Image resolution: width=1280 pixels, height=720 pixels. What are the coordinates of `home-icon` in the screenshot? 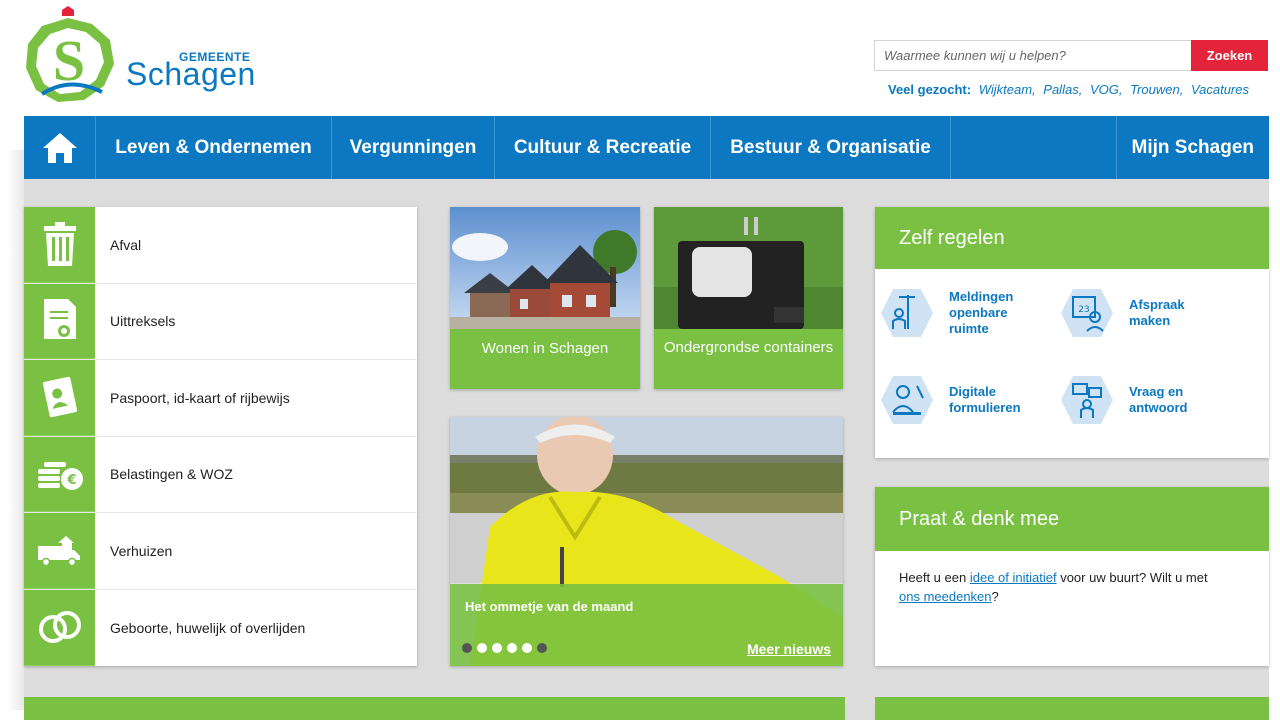 It's located at (59, 147).